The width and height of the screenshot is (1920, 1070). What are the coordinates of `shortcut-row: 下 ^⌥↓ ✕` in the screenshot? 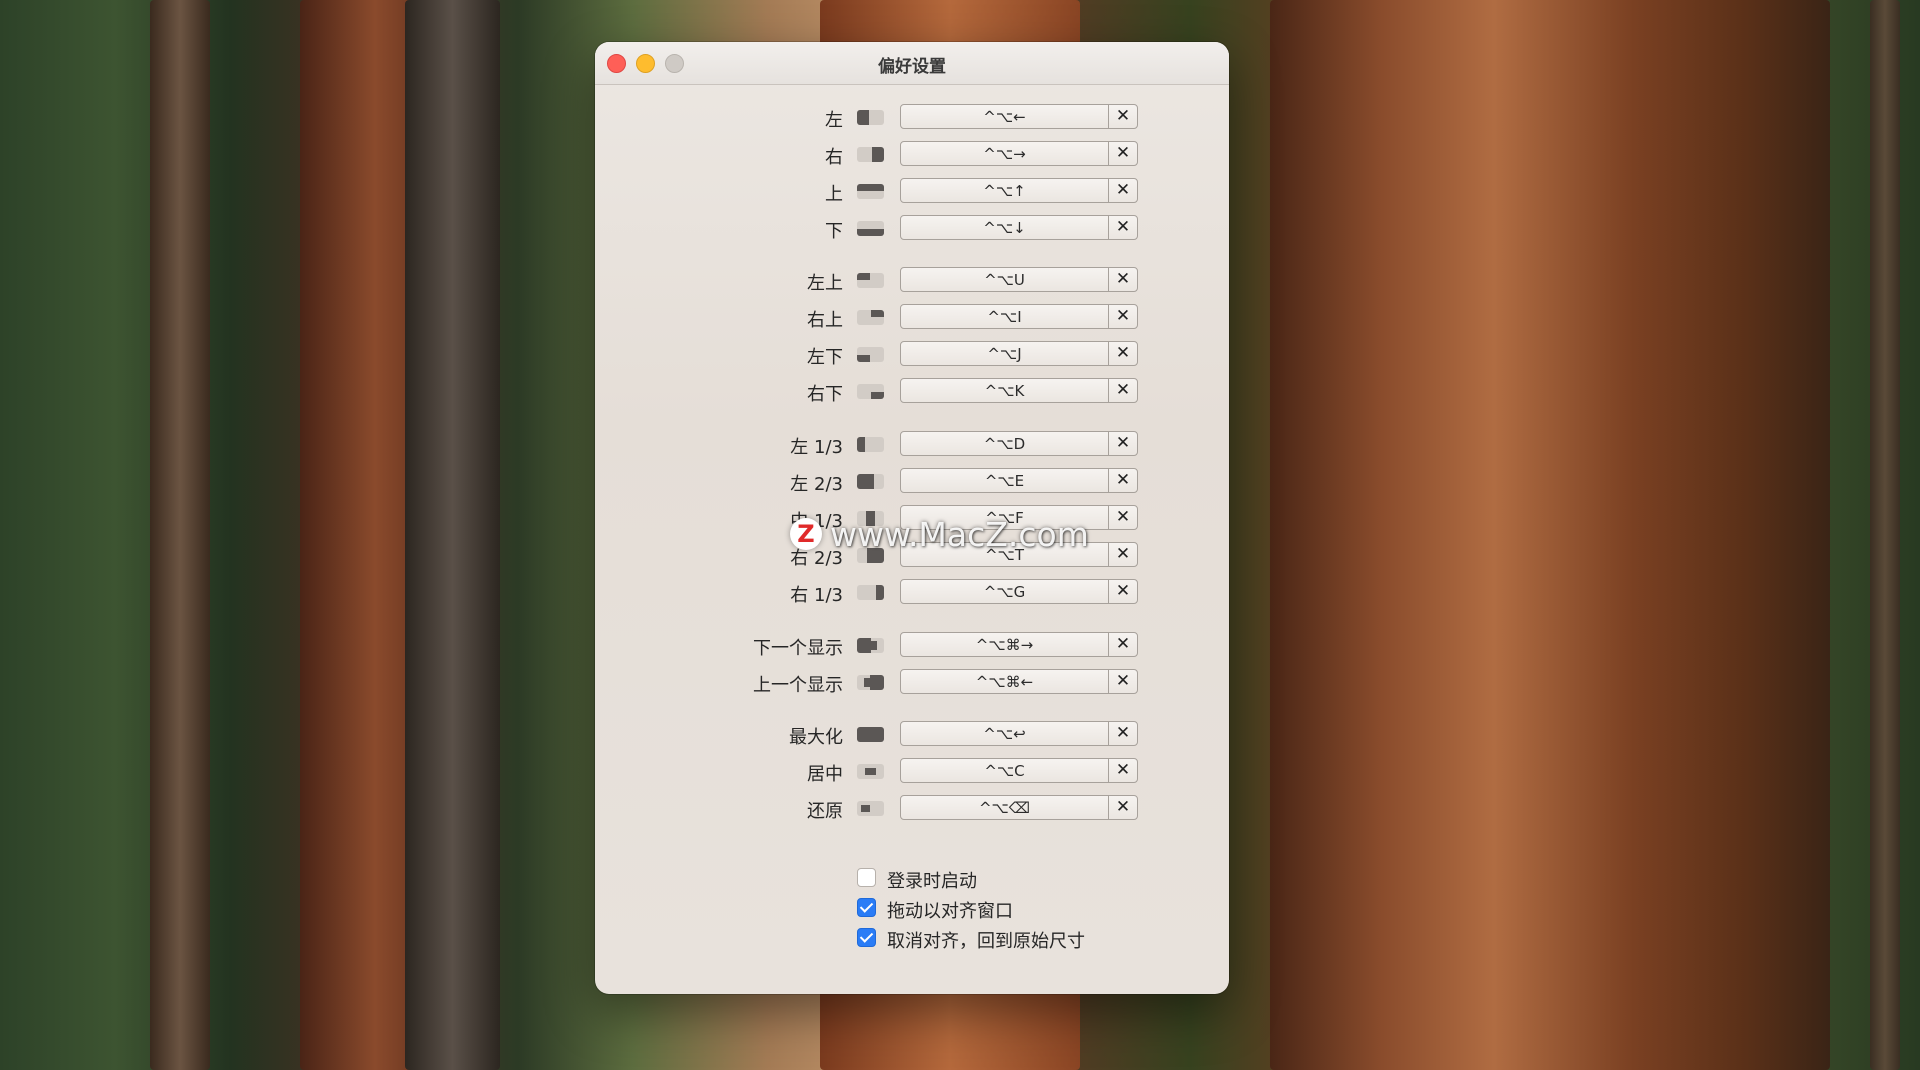 It's located at (912, 229).